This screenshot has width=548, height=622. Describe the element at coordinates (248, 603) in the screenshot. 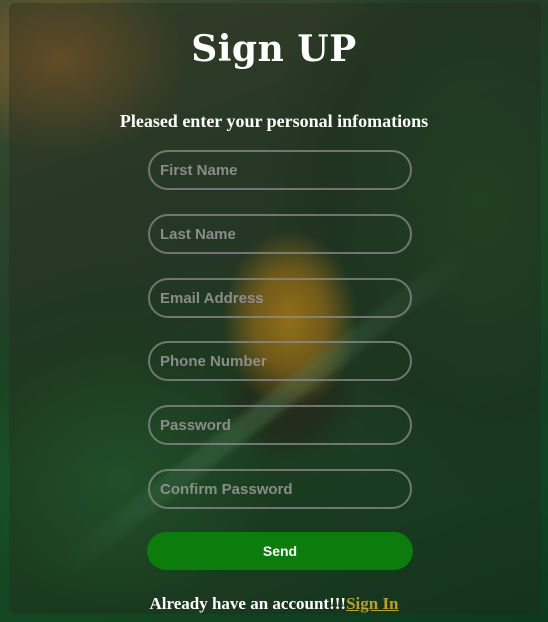

I see `signin-prompt-text: Already have an account!!!` at that location.